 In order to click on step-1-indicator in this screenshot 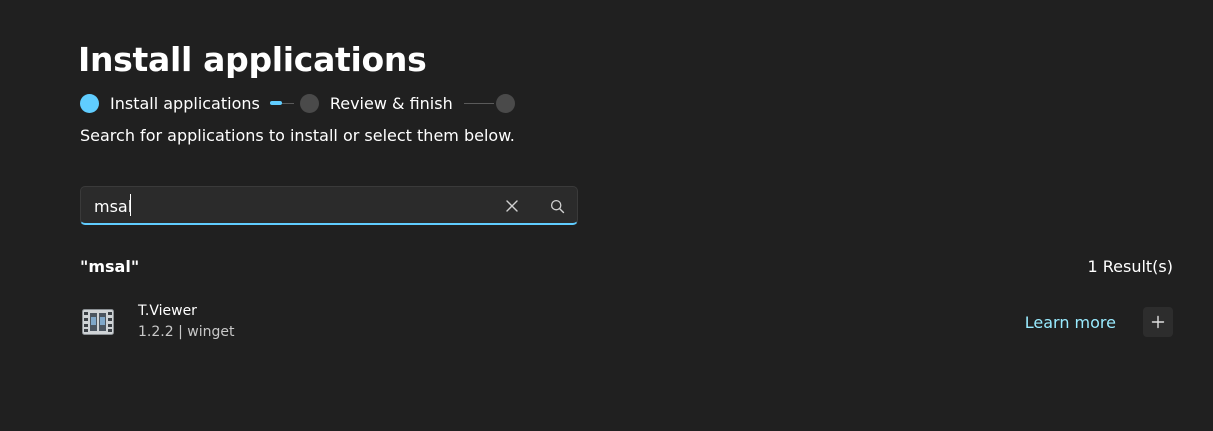, I will do `click(89, 103)`.